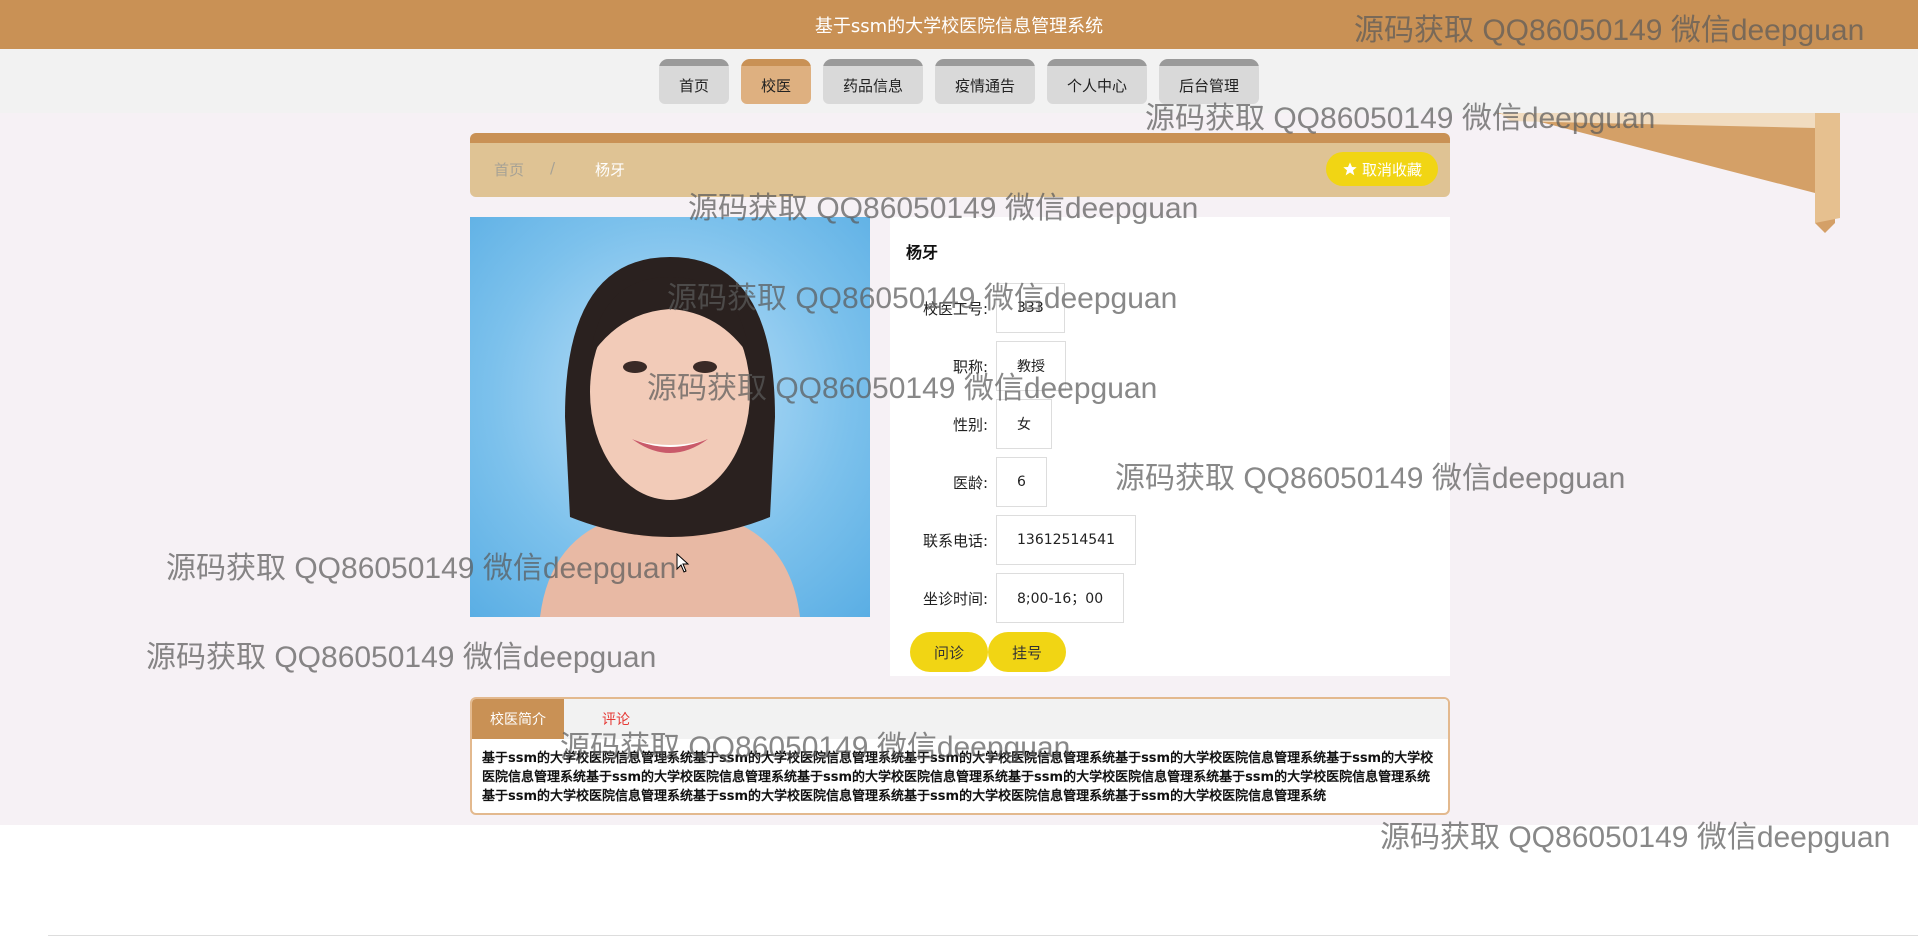  I want to click on nav-item-admin: 后台管理, so click(1209, 81).